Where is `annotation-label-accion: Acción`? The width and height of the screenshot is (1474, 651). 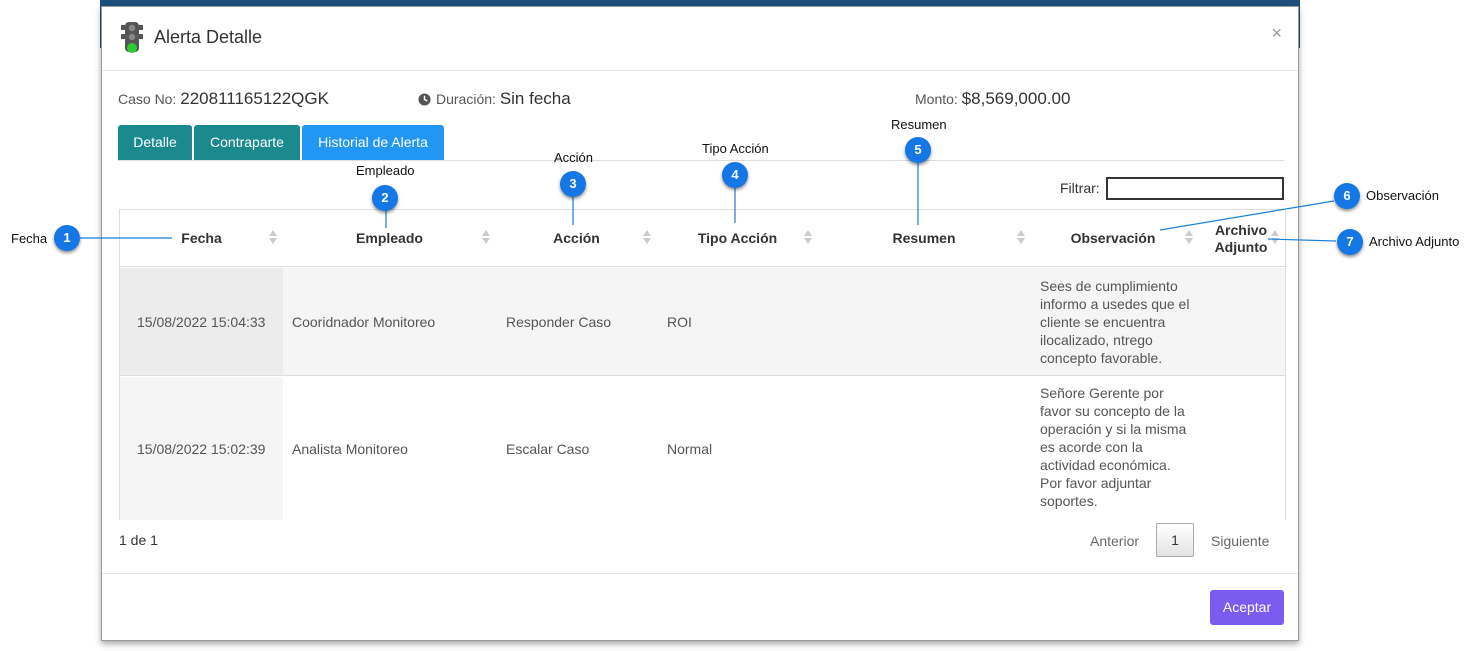 annotation-label-accion: Acción is located at coordinates (574, 157).